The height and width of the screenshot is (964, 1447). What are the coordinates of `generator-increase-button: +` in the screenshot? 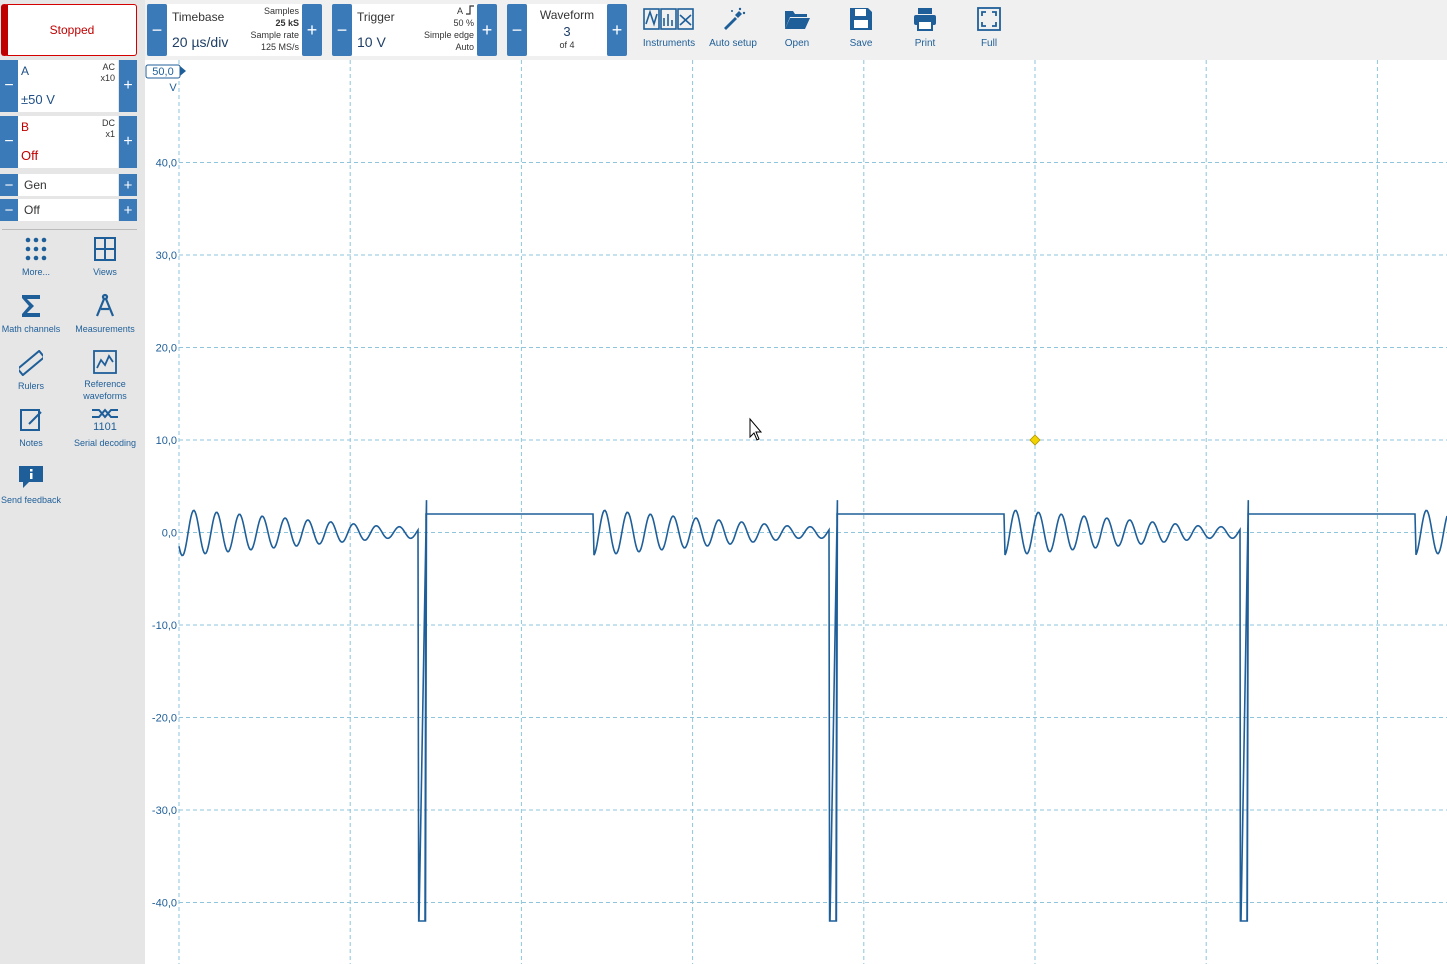 It's located at (128, 185).